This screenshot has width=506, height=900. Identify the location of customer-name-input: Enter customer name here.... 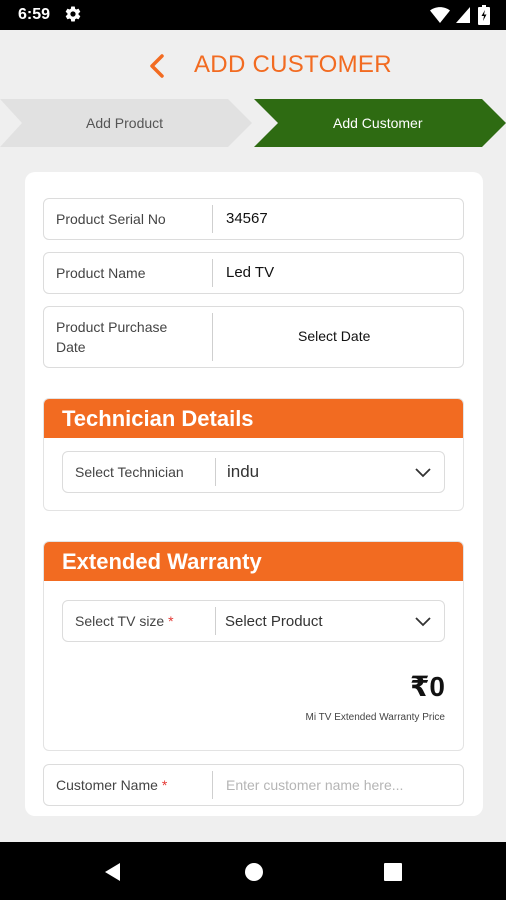
(314, 785).